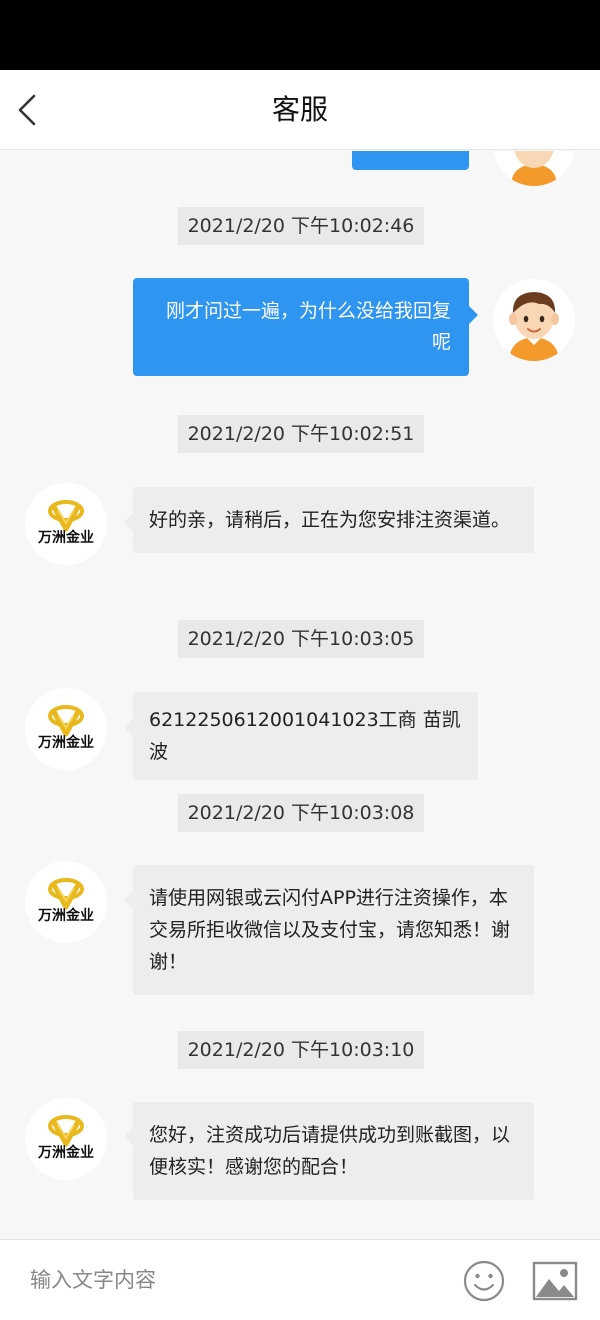 The width and height of the screenshot is (600, 1320). Describe the element at coordinates (301, 434) in the screenshot. I see `message-timestamp: 2021/2/20 下午10:02:51` at that location.